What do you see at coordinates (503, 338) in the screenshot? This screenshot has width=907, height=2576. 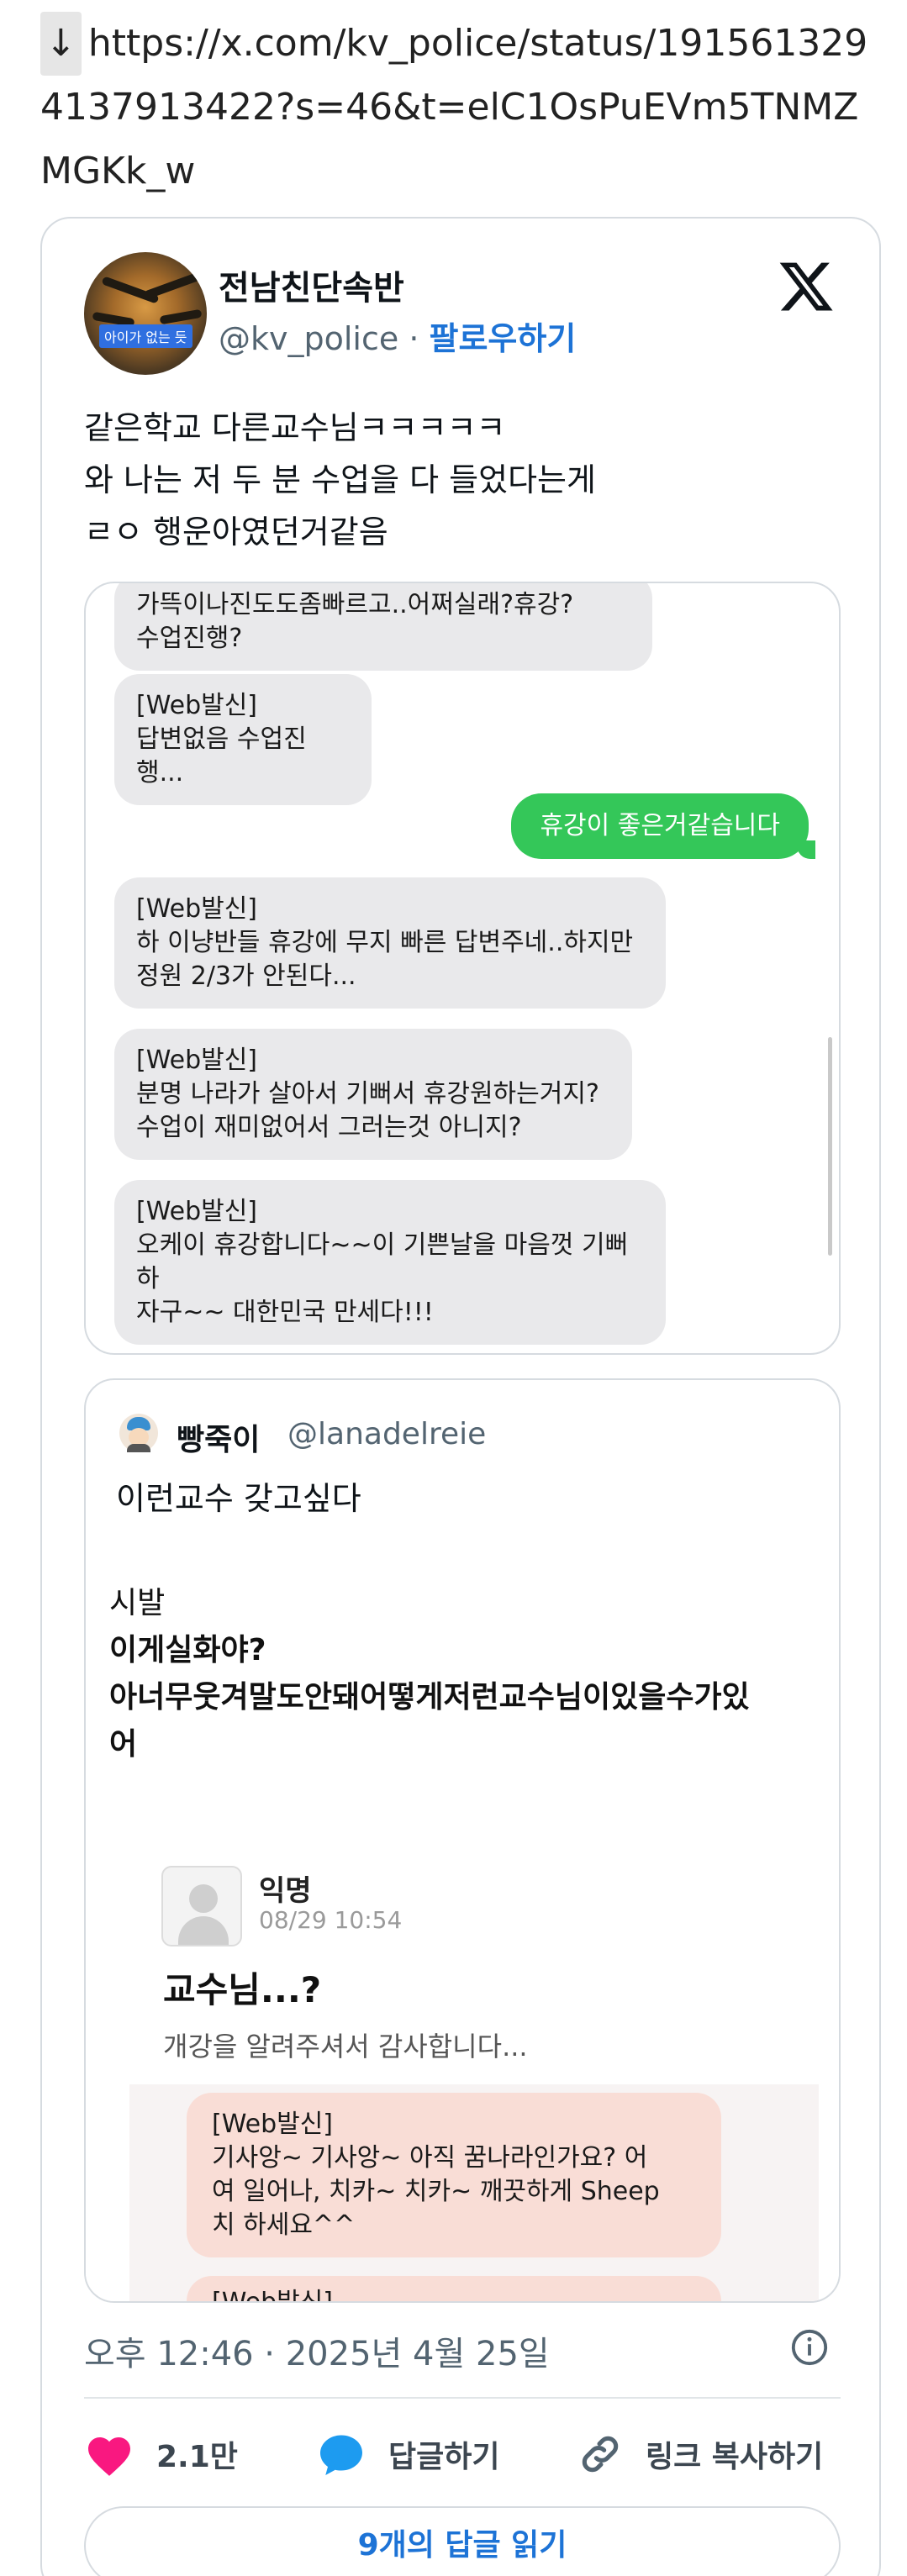 I see `follow-button: 팔로우하기` at bounding box center [503, 338].